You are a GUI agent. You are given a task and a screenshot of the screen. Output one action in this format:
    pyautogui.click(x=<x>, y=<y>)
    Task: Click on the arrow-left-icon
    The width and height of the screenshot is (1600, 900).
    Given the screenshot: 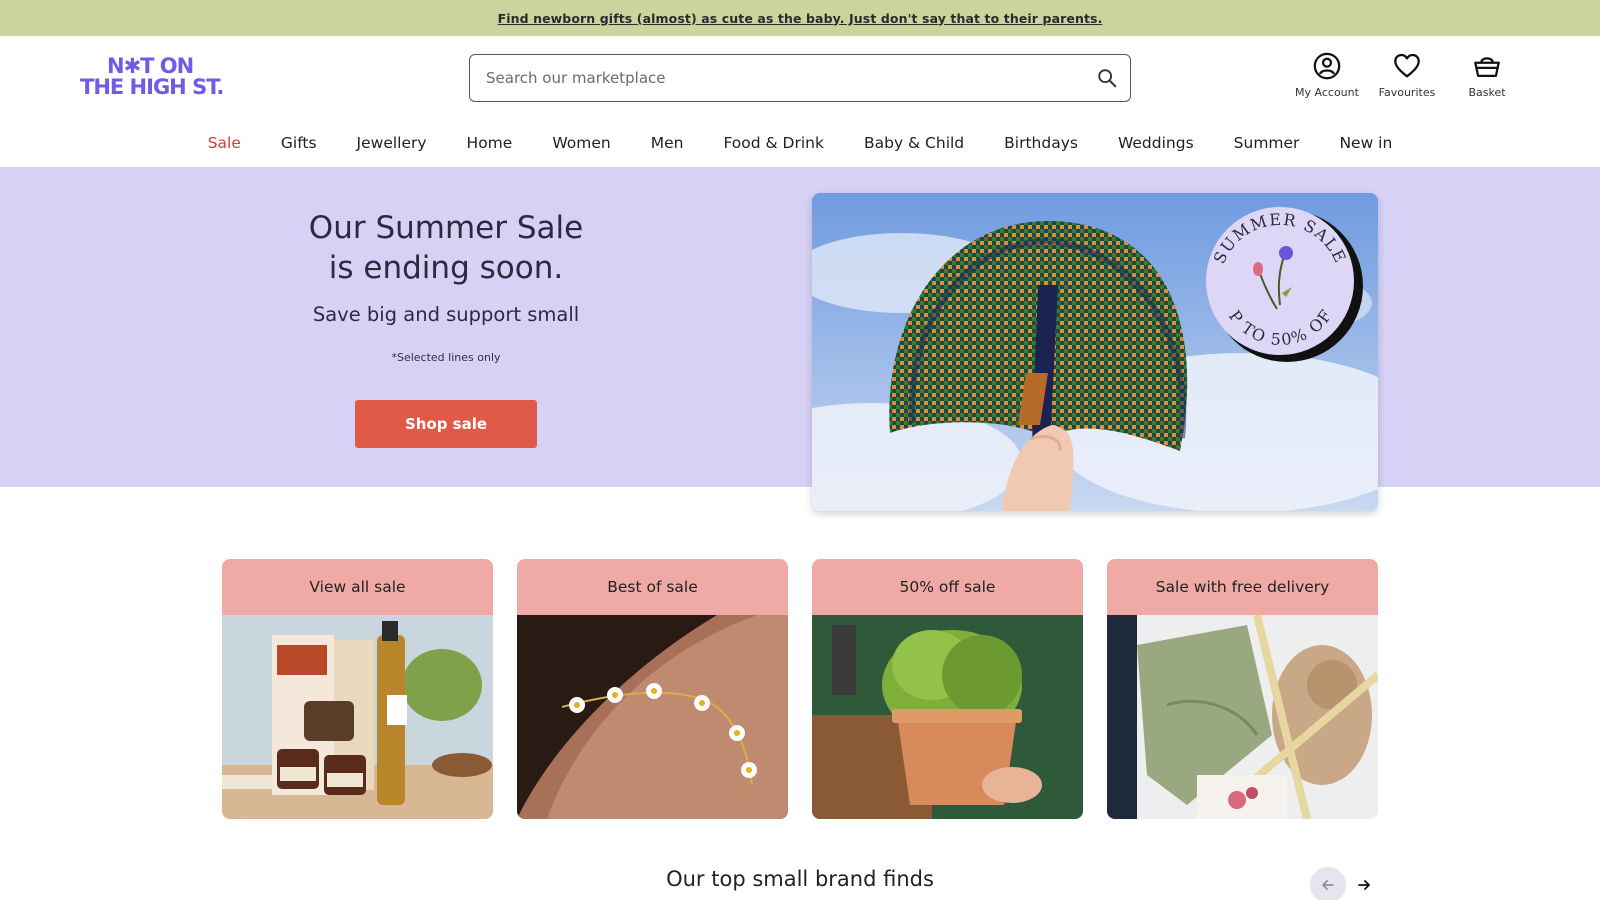 What is the action you would take?
    pyautogui.click(x=1328, y=885)
    